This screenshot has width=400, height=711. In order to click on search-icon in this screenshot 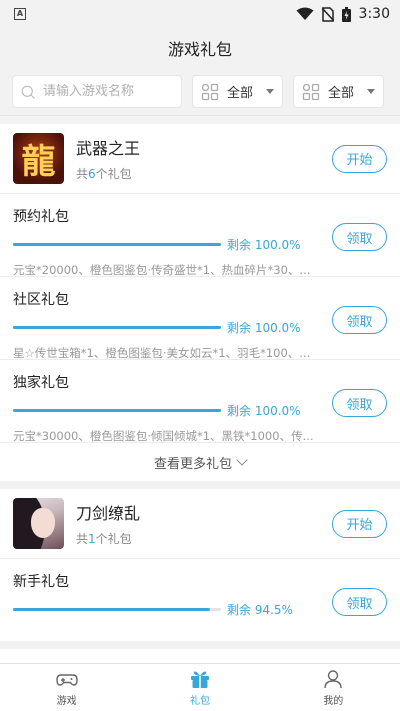, I will do `click(28, 92)`.